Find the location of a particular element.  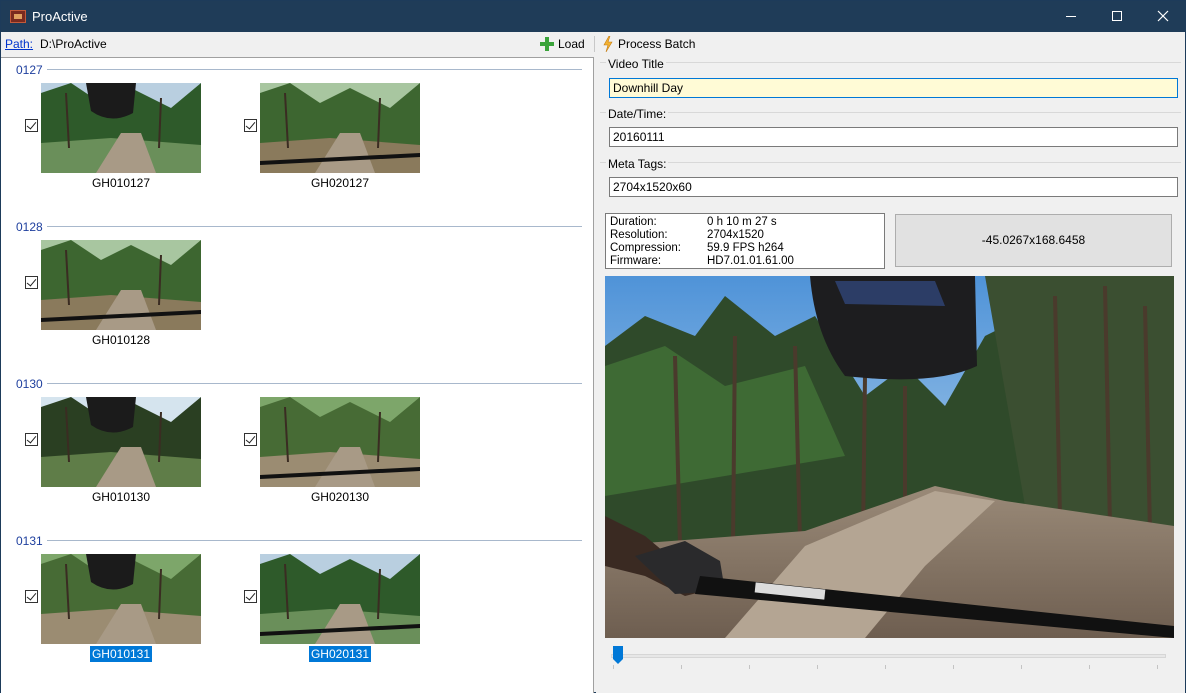

thumbnail-filename: GH020127 is located at coordinates (340, 183).